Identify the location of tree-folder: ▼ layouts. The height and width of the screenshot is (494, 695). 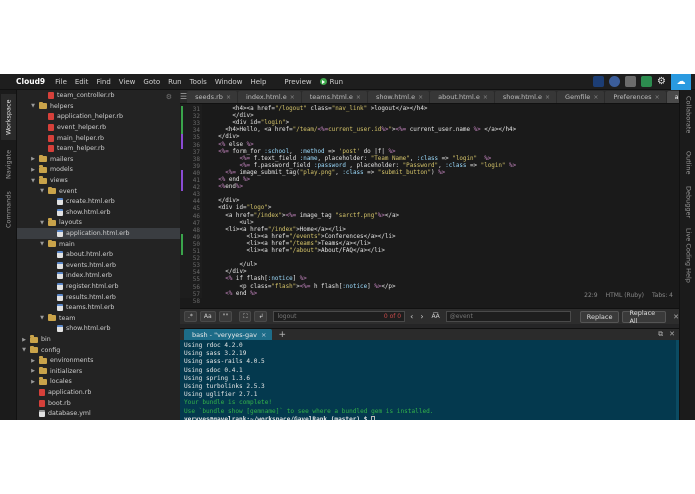
(60, 223).